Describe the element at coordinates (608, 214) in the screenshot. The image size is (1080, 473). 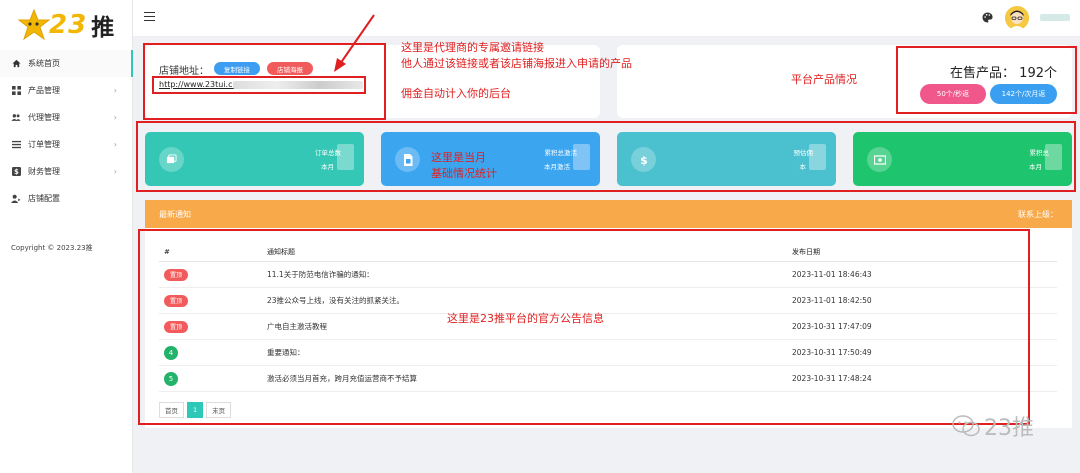
I see `notice-header: 最新通知 联系上级：` at that location.